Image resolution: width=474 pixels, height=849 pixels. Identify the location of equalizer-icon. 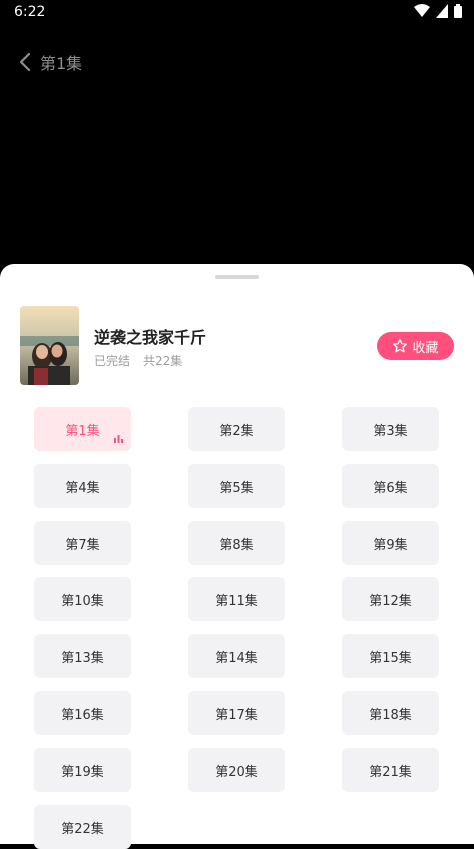
(118, 439).